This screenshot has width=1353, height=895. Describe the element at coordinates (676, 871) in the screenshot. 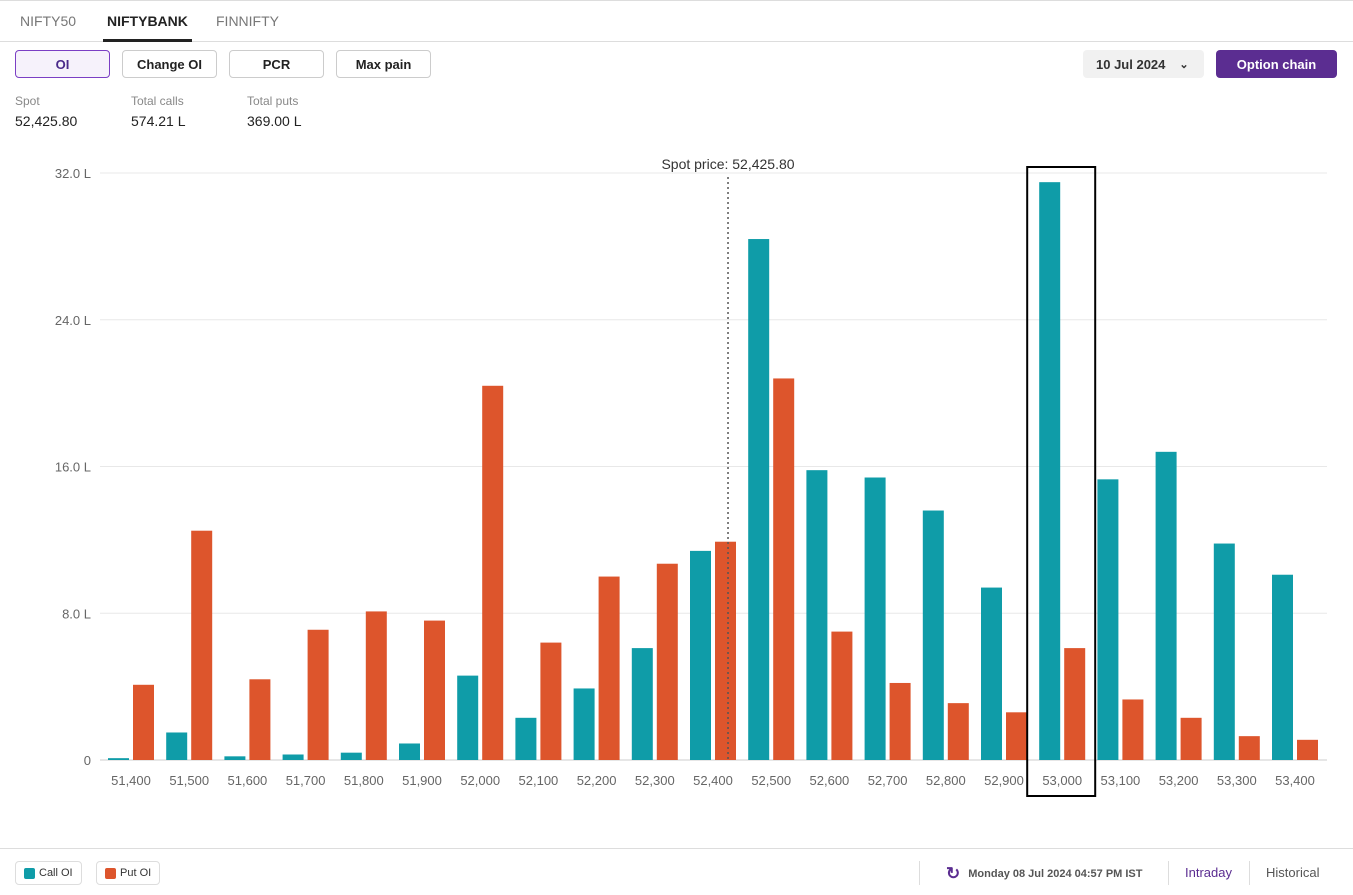

I see `footer` at that location.